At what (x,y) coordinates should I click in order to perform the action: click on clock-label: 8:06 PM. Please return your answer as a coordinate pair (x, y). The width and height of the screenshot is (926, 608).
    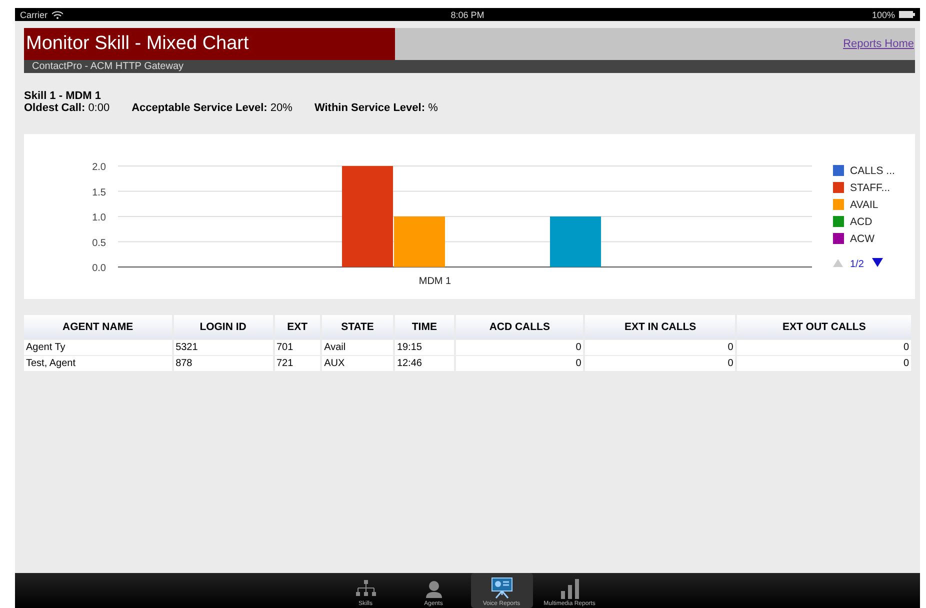
    Looking at the image, I should click on (468, 15).